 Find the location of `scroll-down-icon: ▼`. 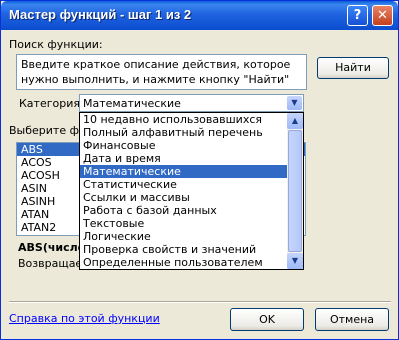

scroll-down-icon: ▼ is located at coordinates (295, 261).